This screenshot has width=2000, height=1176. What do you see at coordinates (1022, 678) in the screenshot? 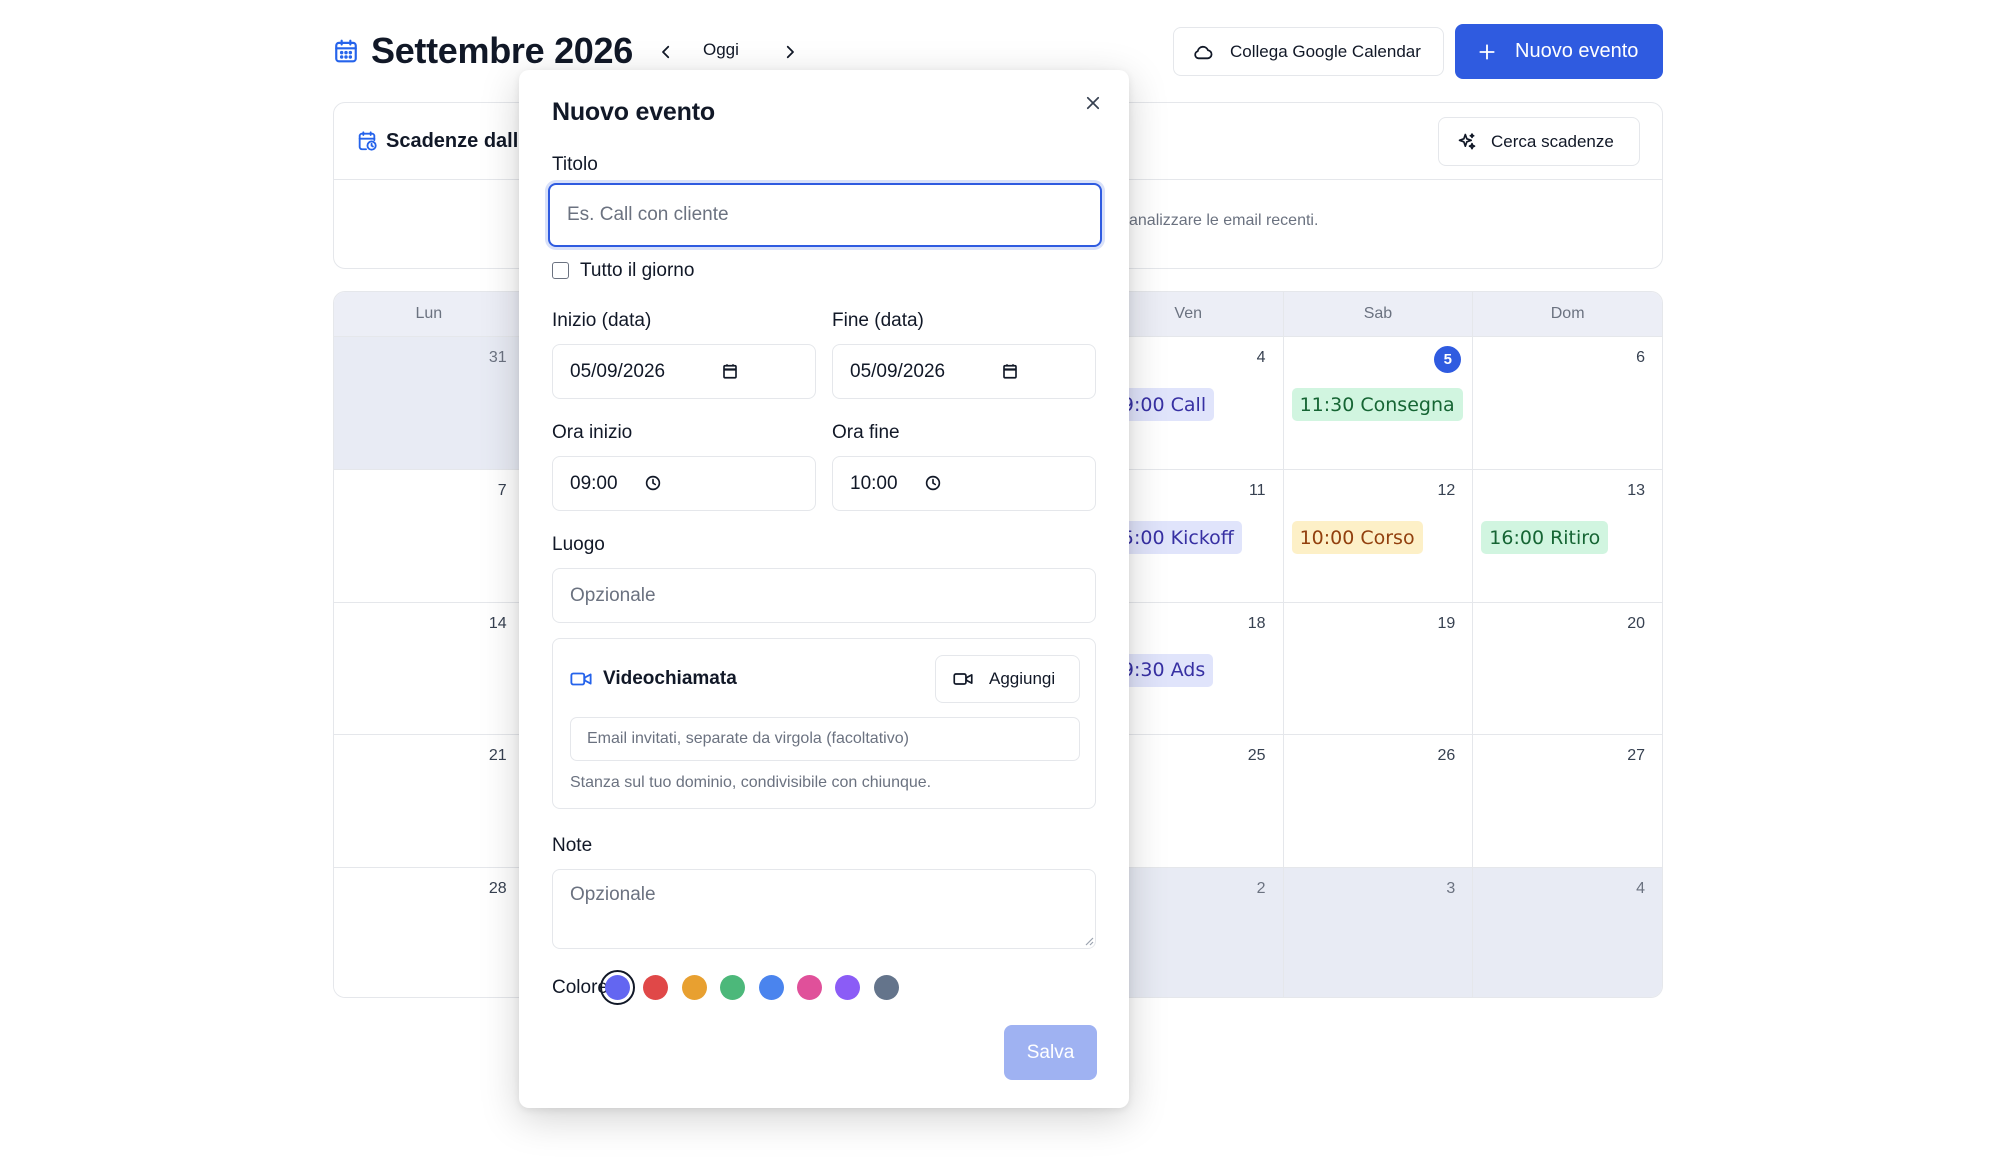
I see `add-video-call-label: Aggiungi` at bounding box center [1022, 678].